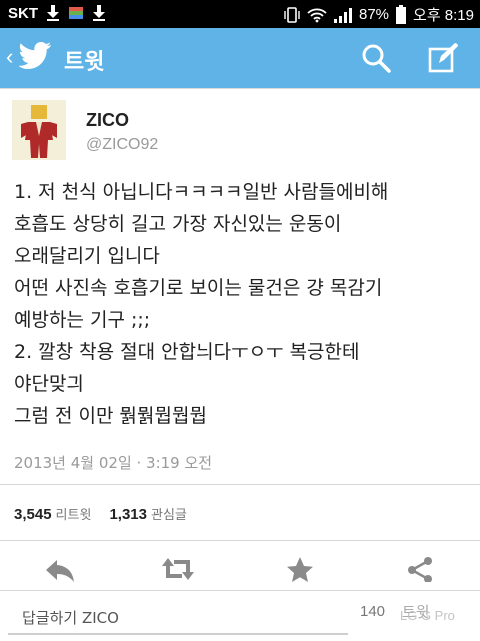 This screenshot has height=641, width=480. What do you see at coordinates (292, 14) in the screenshot?
I see `vibrate-icon` at bounding box center [292, 14].